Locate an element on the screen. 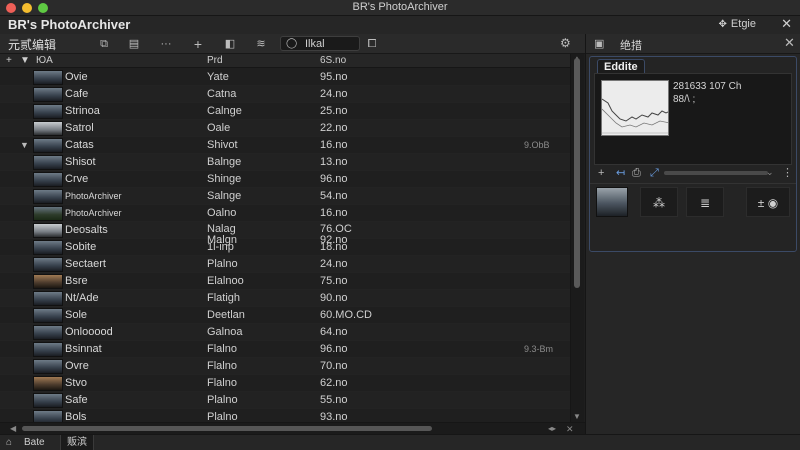 This screenshot has width=800, height=450. row-name: Bsre is located at coordinates (76, 281).